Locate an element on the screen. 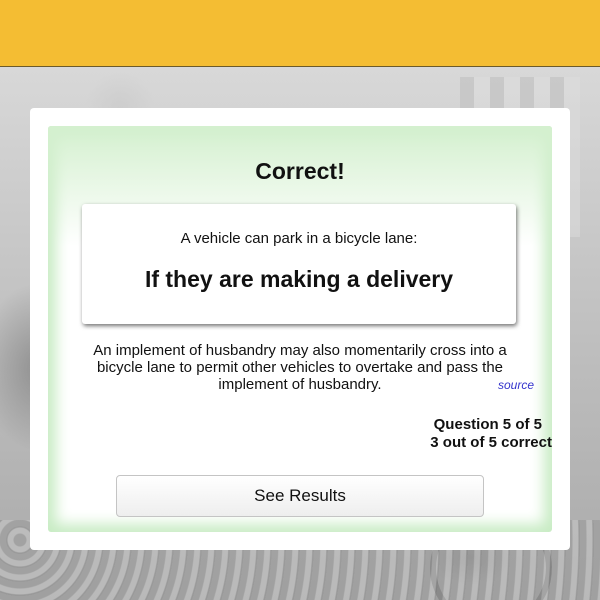 Image resolution: width=600 pixels, height=600 pixels. progress-info: Question 5 of 5 3 out of 5 correct is located at coordinates (452, 434).